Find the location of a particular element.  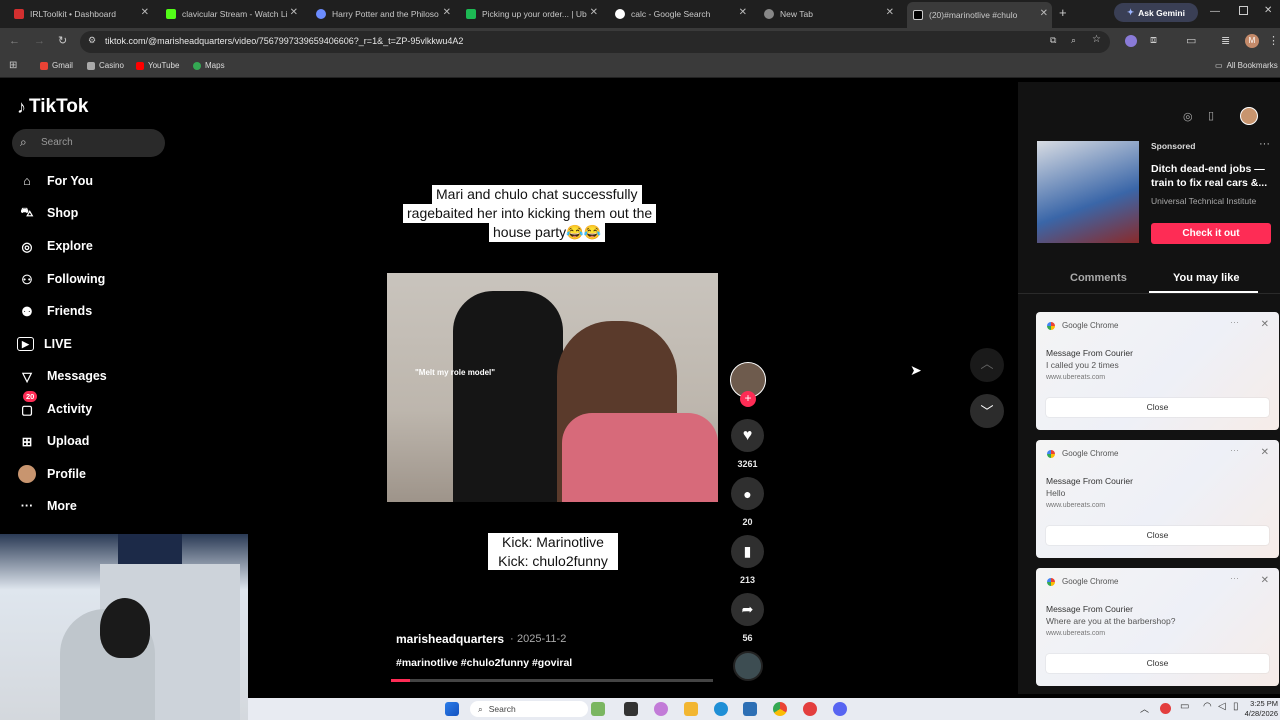

taskbar-search: ⌕ Search is located at coordinates (529, 709).